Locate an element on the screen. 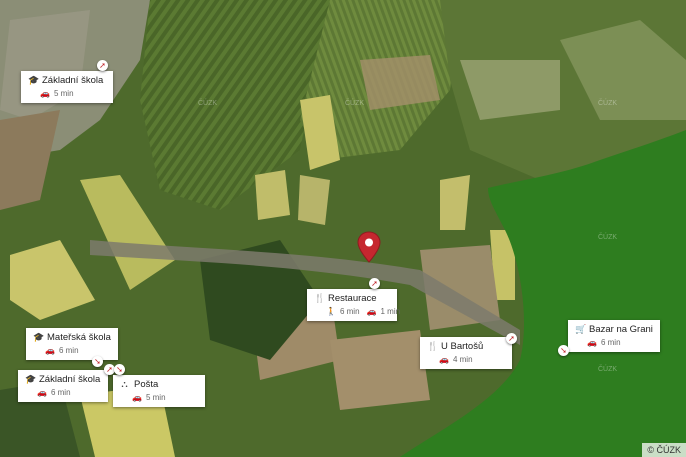  poi-title: U Bartošů is located at coordinates (462, 346).